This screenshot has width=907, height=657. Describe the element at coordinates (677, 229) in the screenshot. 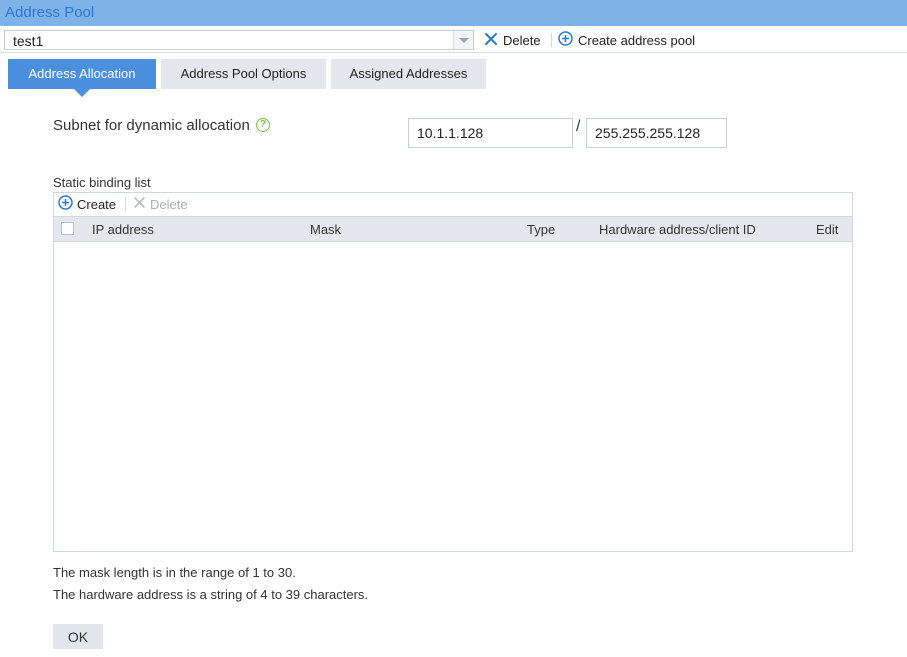

I see `column-hardware-address: Hardware address/client ID` at that location.